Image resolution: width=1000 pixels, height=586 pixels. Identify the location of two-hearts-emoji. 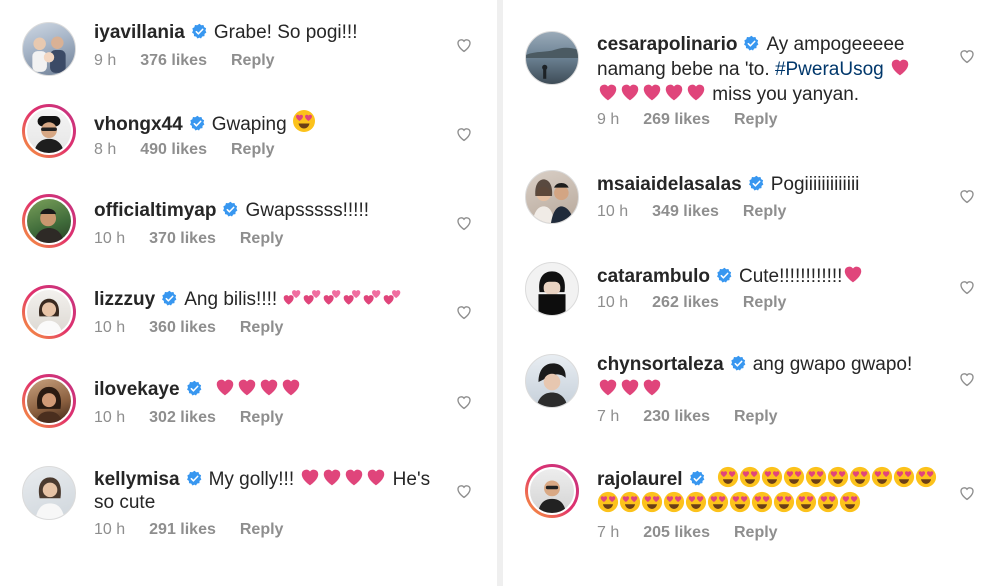
(292, 298).